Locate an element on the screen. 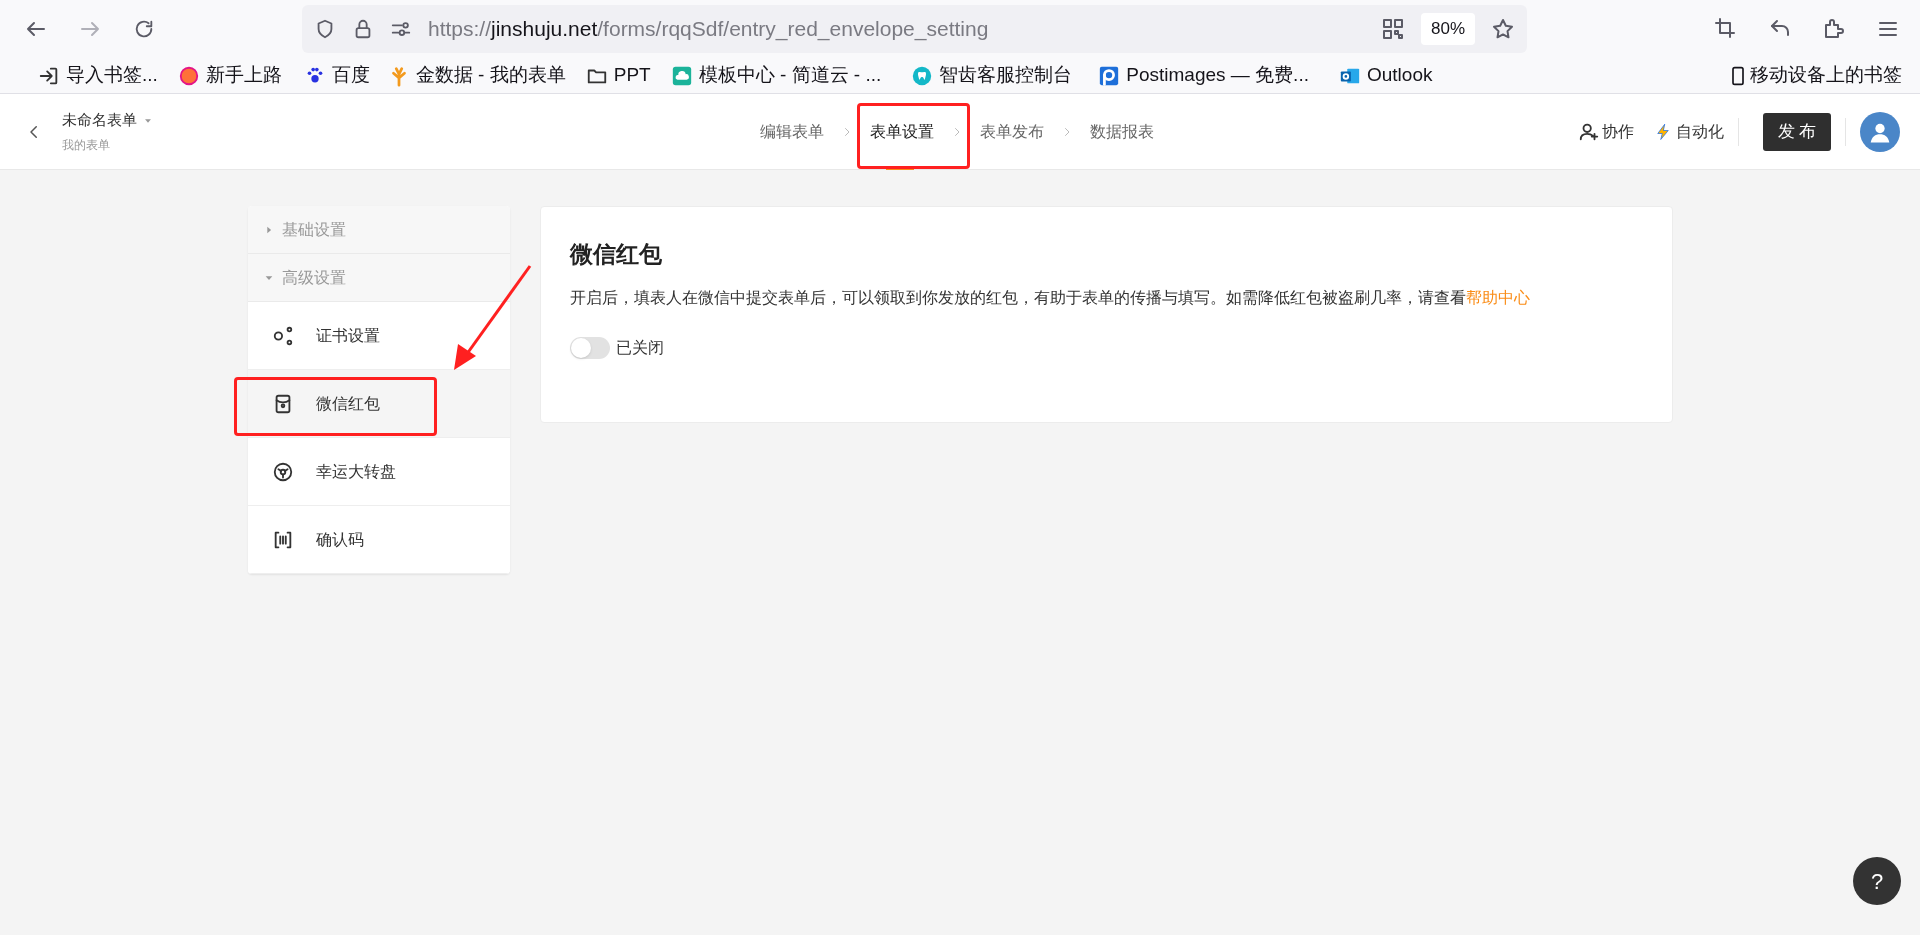  letter-tile-icon is located at coordinates (1109, 75).